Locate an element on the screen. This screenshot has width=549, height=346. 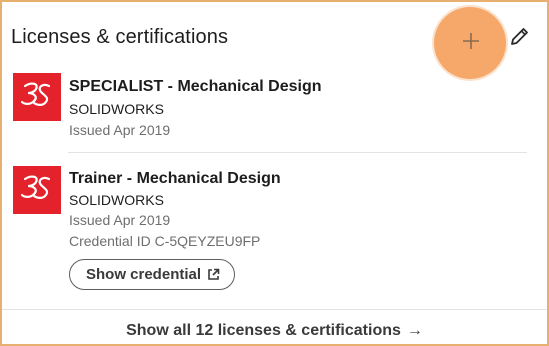
show-all-certifications-link: Show all 12 licenses & certifications → is located at coordinates (274, 331).